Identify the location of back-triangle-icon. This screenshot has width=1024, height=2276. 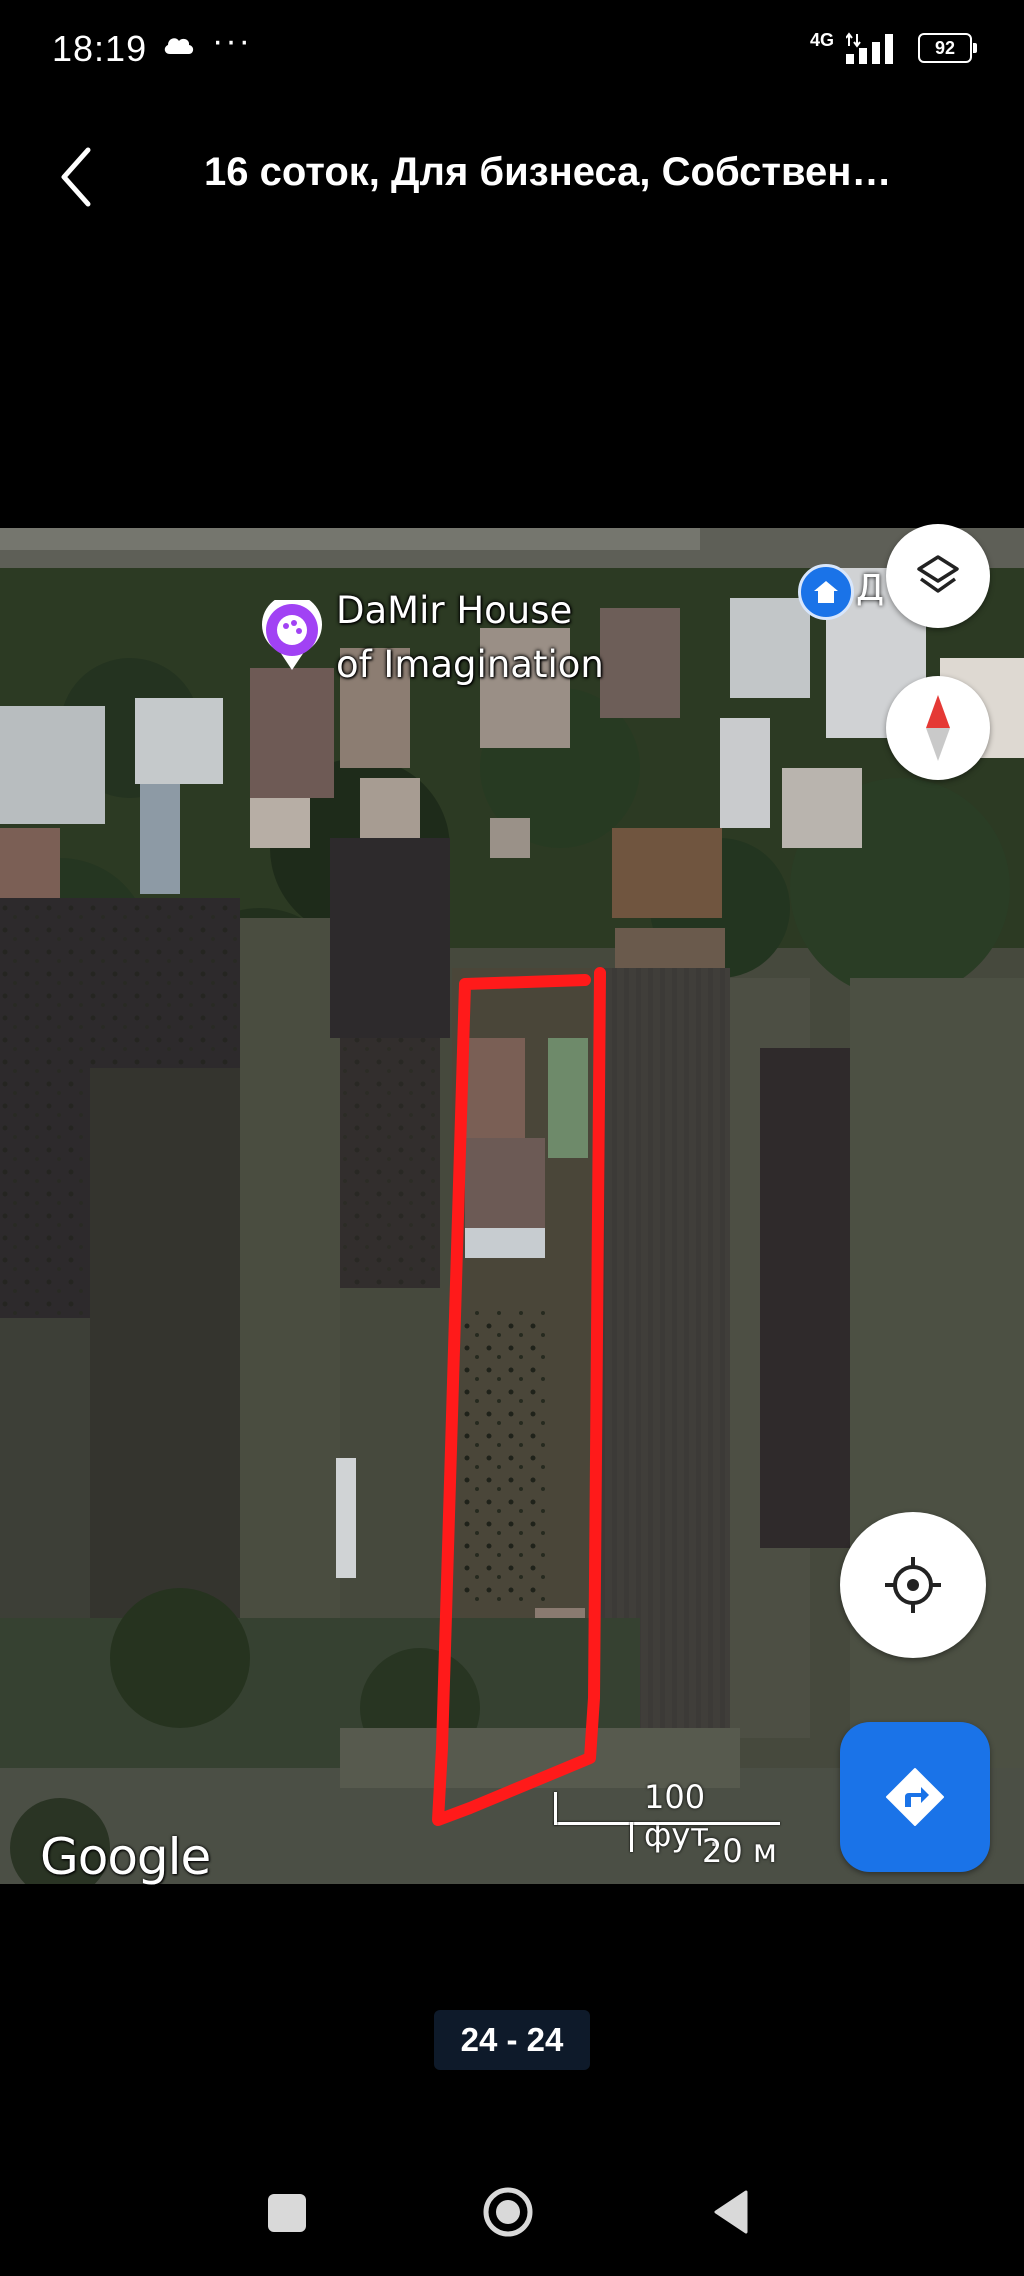
(730, 2212).